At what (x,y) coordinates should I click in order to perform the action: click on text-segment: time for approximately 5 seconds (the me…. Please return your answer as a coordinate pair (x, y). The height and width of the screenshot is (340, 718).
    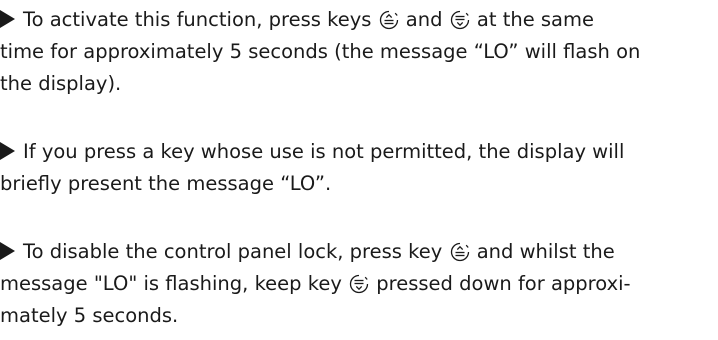
    Looking at the image, I should click on (320, 51).